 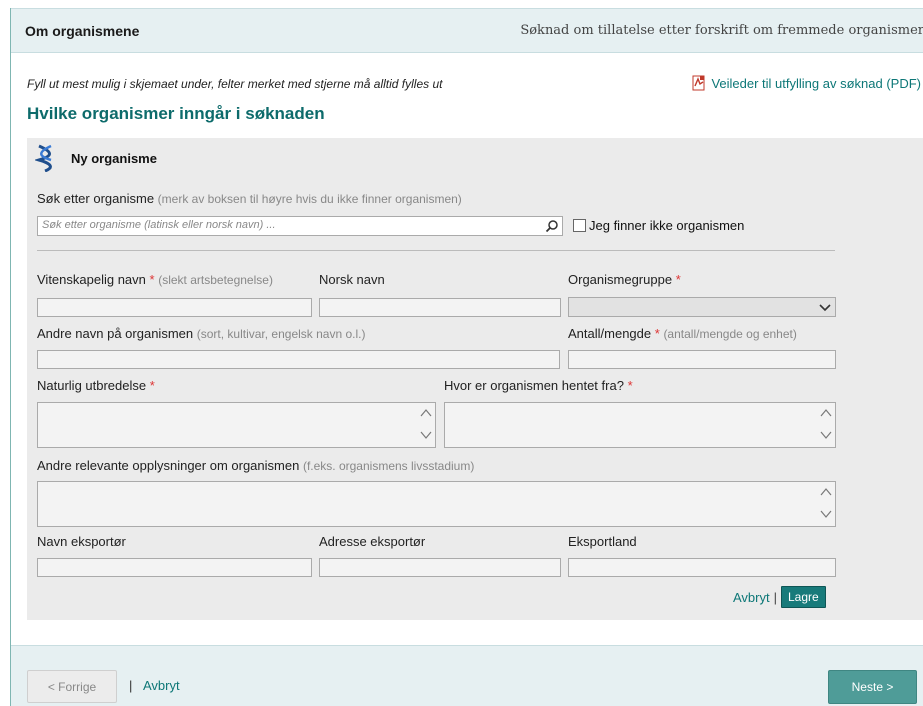 I want to click on pdf-icon, so click(x=698, y=83).